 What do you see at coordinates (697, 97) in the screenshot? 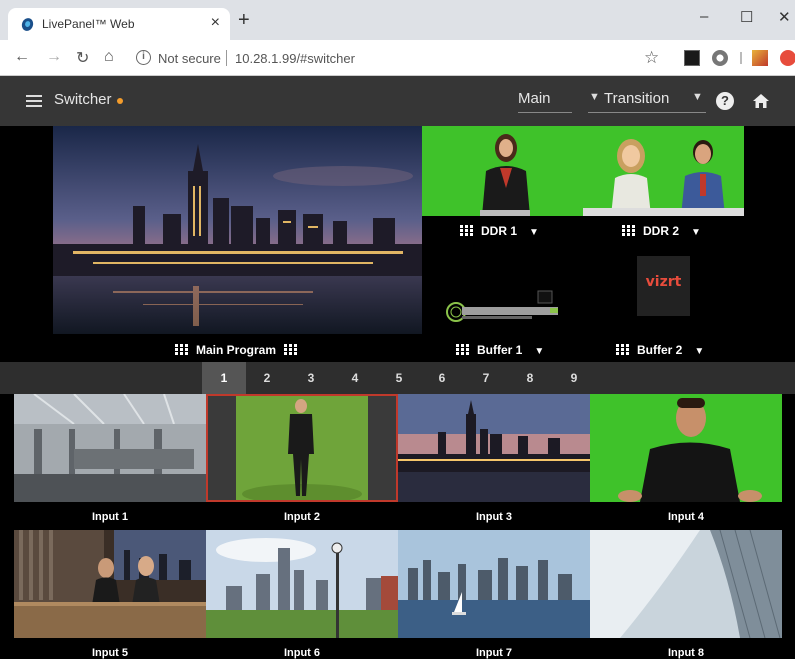
I see `transition-dropdown-icon: ▼` at bounding box center [697, 97].